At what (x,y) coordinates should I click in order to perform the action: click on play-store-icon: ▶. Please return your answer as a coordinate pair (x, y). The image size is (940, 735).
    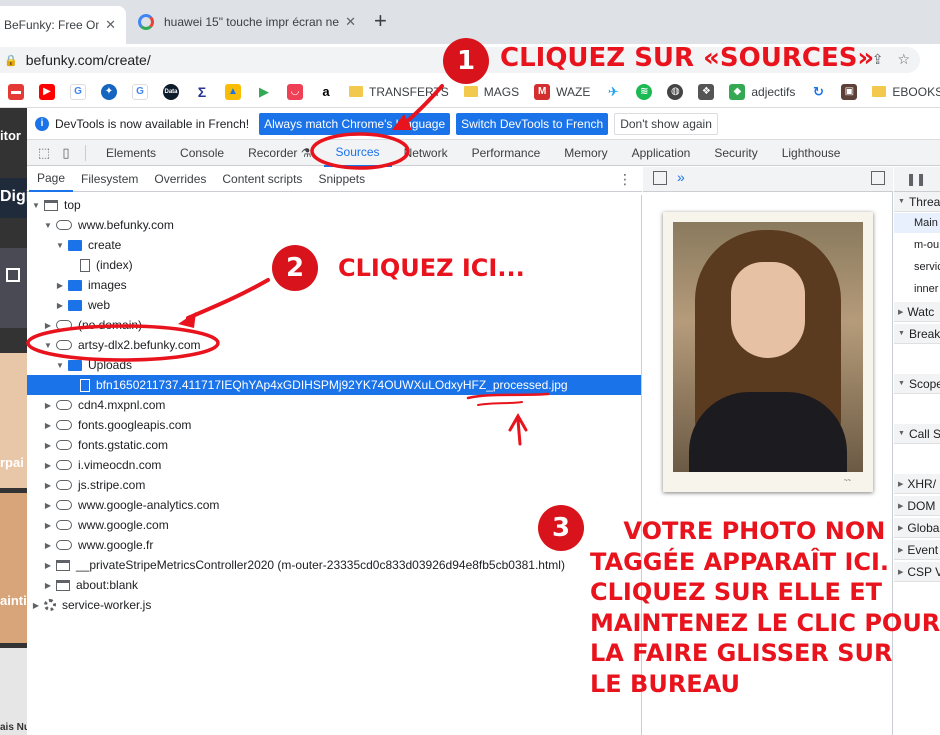
    Looking at the image, I should click on (264, 91).